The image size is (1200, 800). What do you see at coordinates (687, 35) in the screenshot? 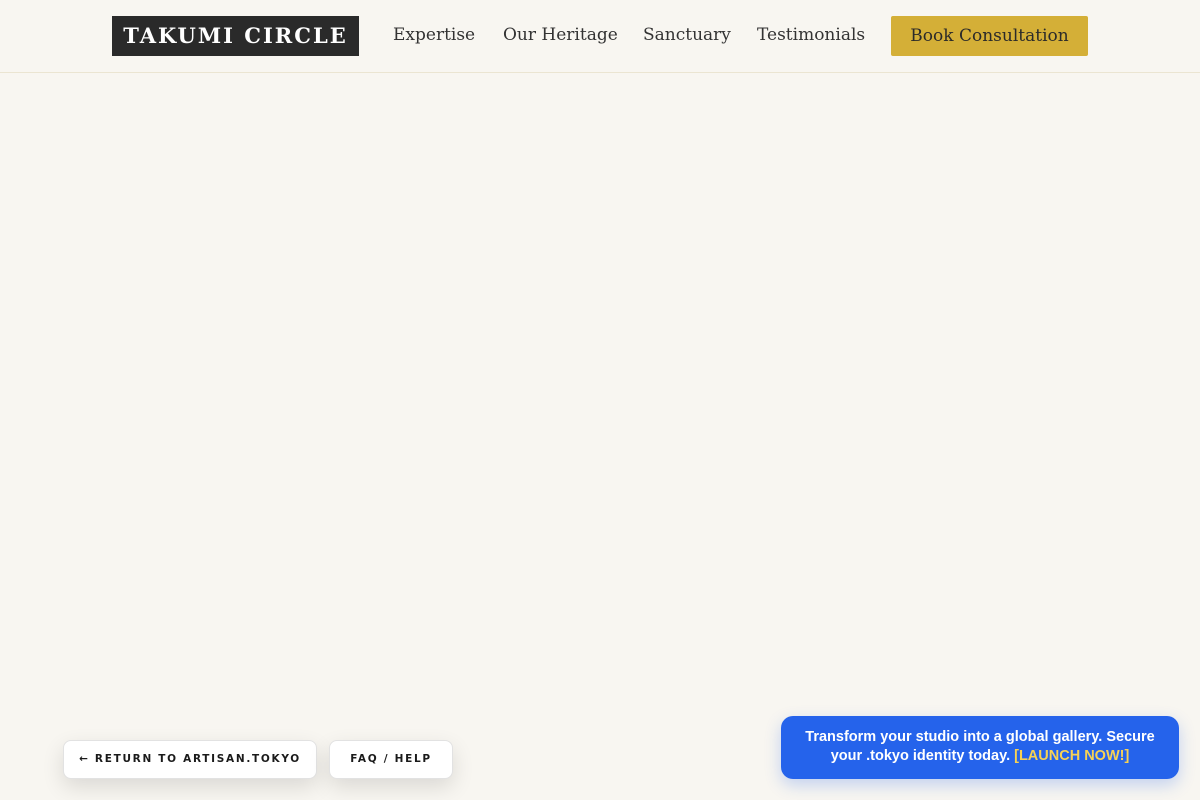
I see `nav-link-sanctuary: Sanctuary` at bounding box center [687, 35].